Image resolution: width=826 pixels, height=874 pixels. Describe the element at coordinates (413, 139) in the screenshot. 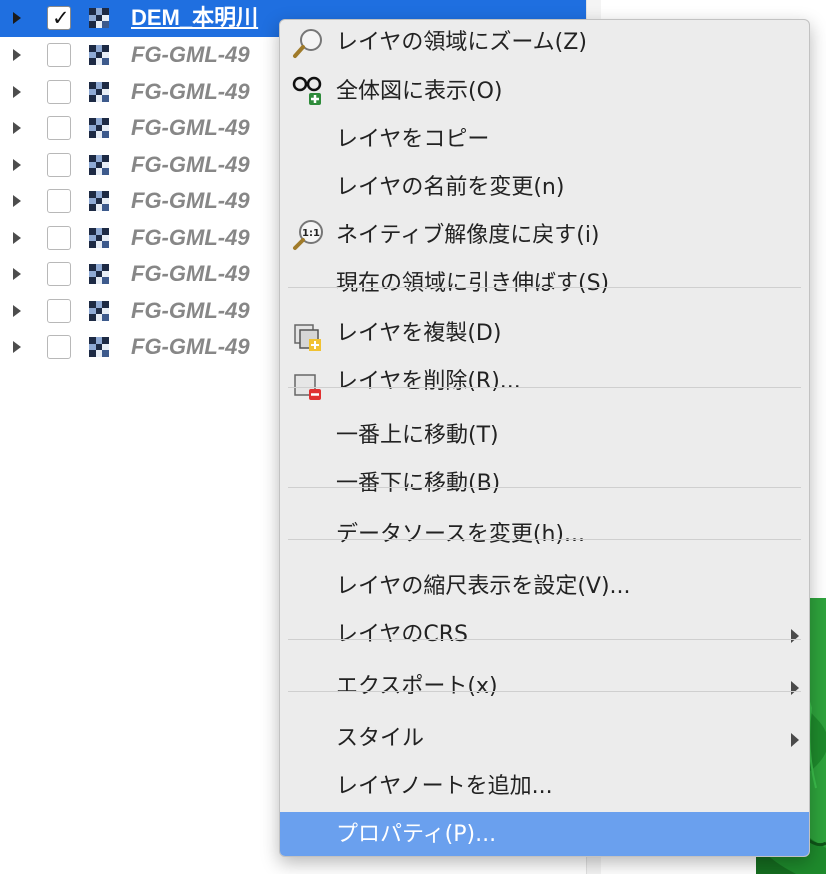

I see `menu-item-label: レイヤをコピー` at that location.